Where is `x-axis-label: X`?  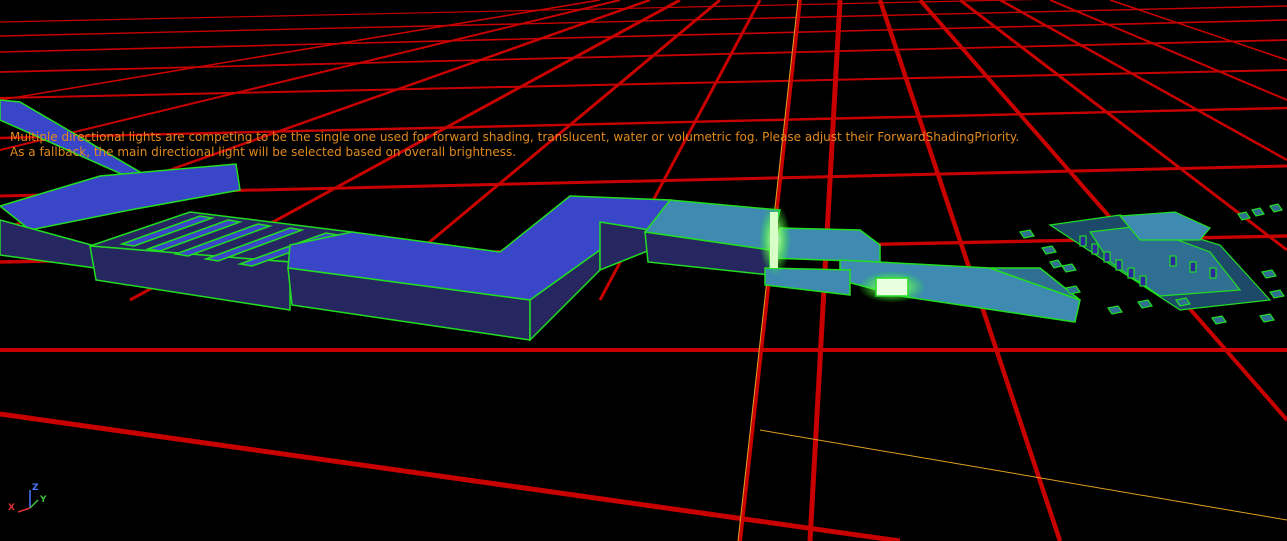 x-axis-label: X is located at coordinates (11, 508).